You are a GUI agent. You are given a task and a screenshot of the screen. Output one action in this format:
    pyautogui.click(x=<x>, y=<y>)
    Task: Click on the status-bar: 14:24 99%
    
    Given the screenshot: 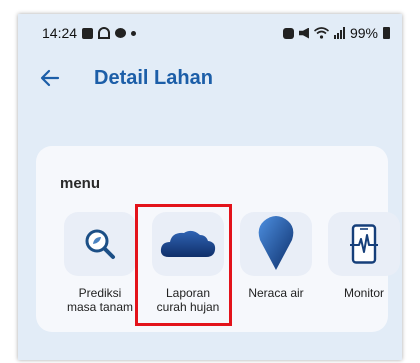 What is the action you would take?
    pyautogui.click(x=210, y=32)
    